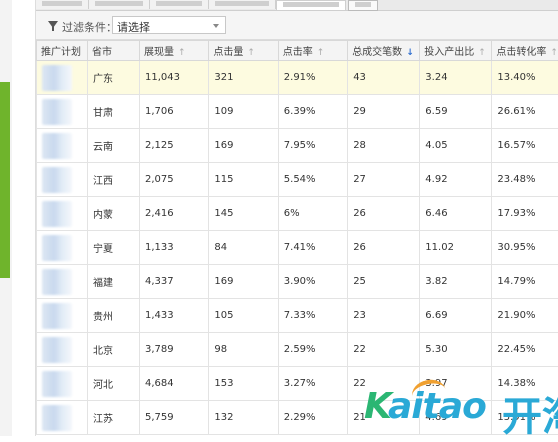 Image resolution: width=558 pixels, height=442 pixels. Describe the element at coordinates (525, 78) in the screenshot. I see `table-cell: 13.40%` at that location.